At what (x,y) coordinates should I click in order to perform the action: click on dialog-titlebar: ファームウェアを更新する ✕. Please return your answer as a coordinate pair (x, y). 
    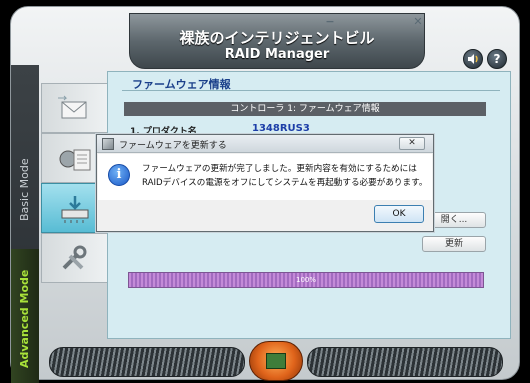
    Looking at the image, I should click on (265, 144).